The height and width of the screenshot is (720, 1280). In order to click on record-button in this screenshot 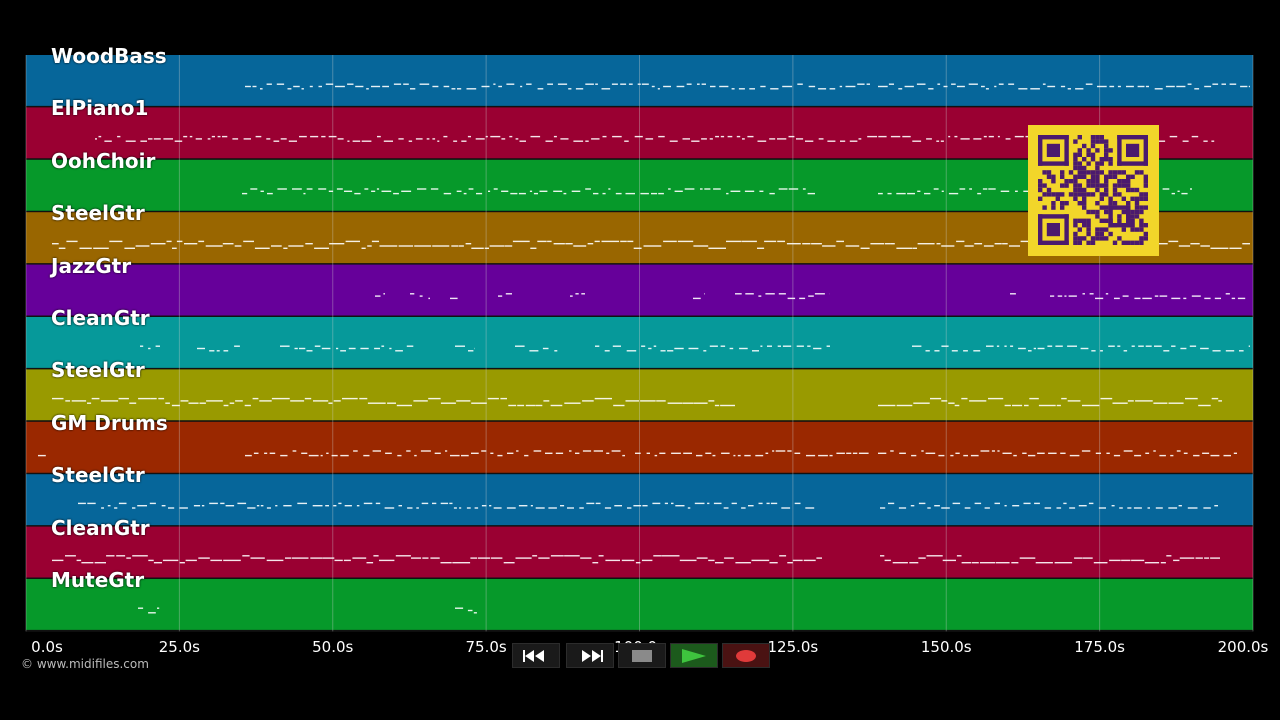, I will do `click(746, 655)`.